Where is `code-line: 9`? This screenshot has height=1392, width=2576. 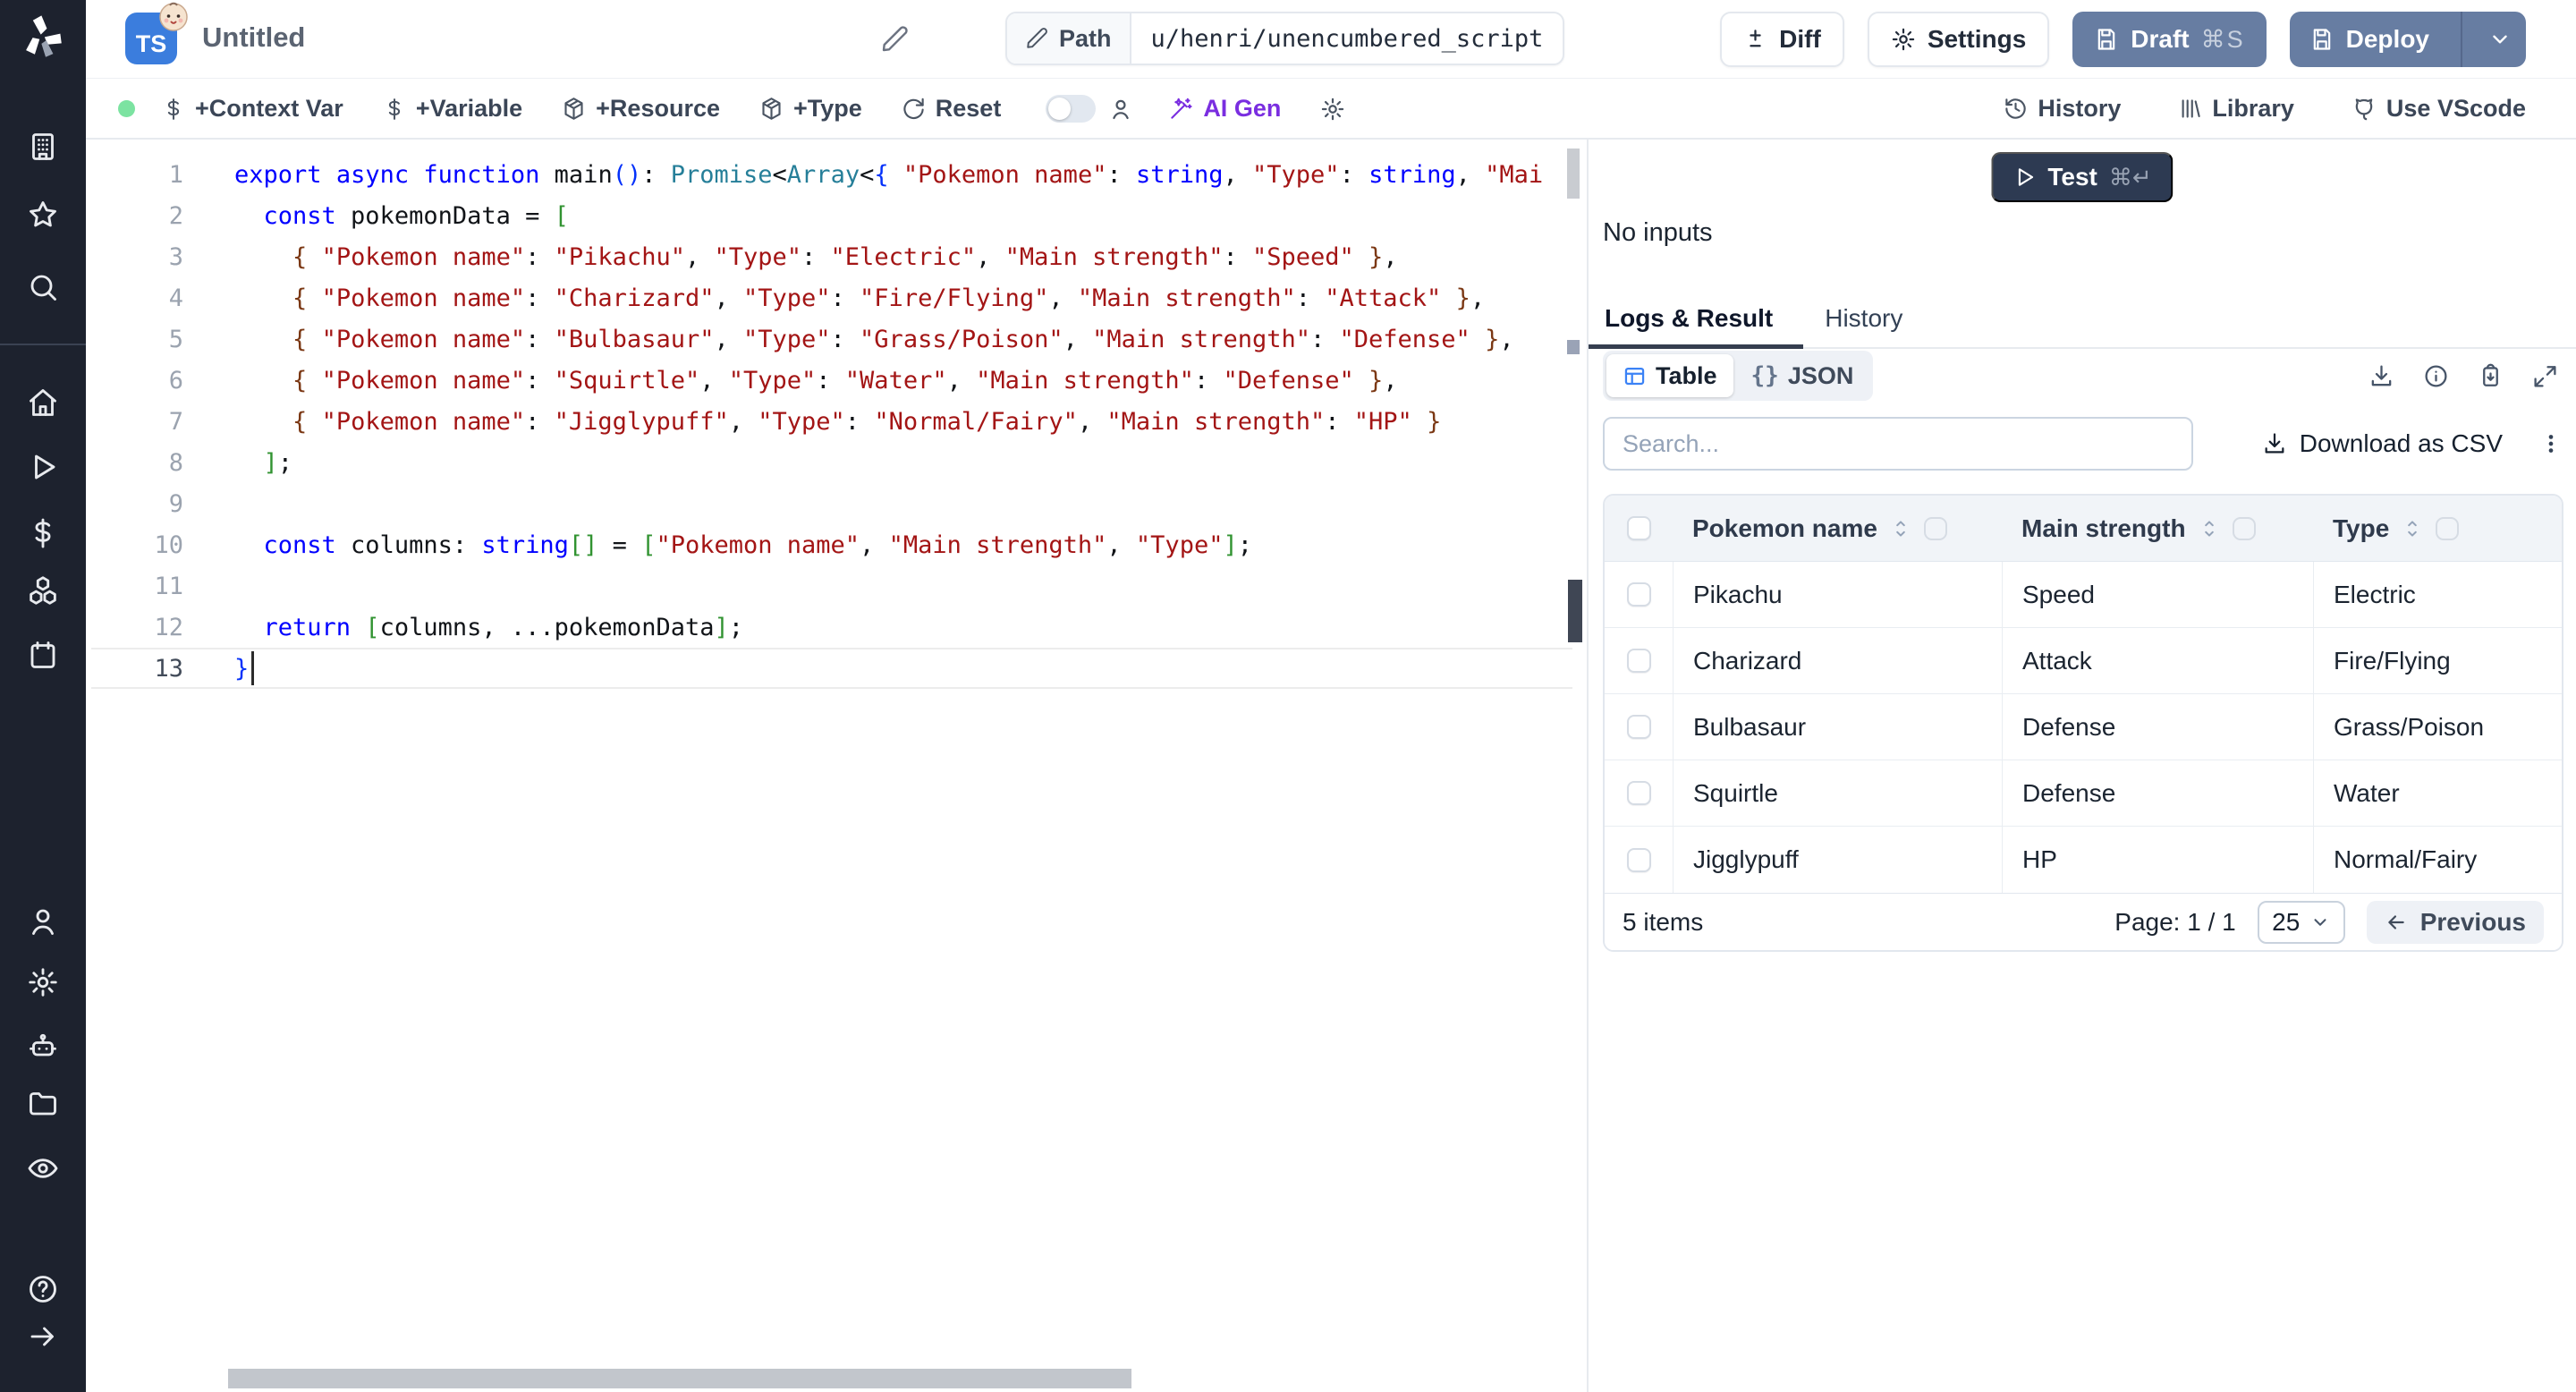 code-line: 9 is located at coordinates (160, 503).